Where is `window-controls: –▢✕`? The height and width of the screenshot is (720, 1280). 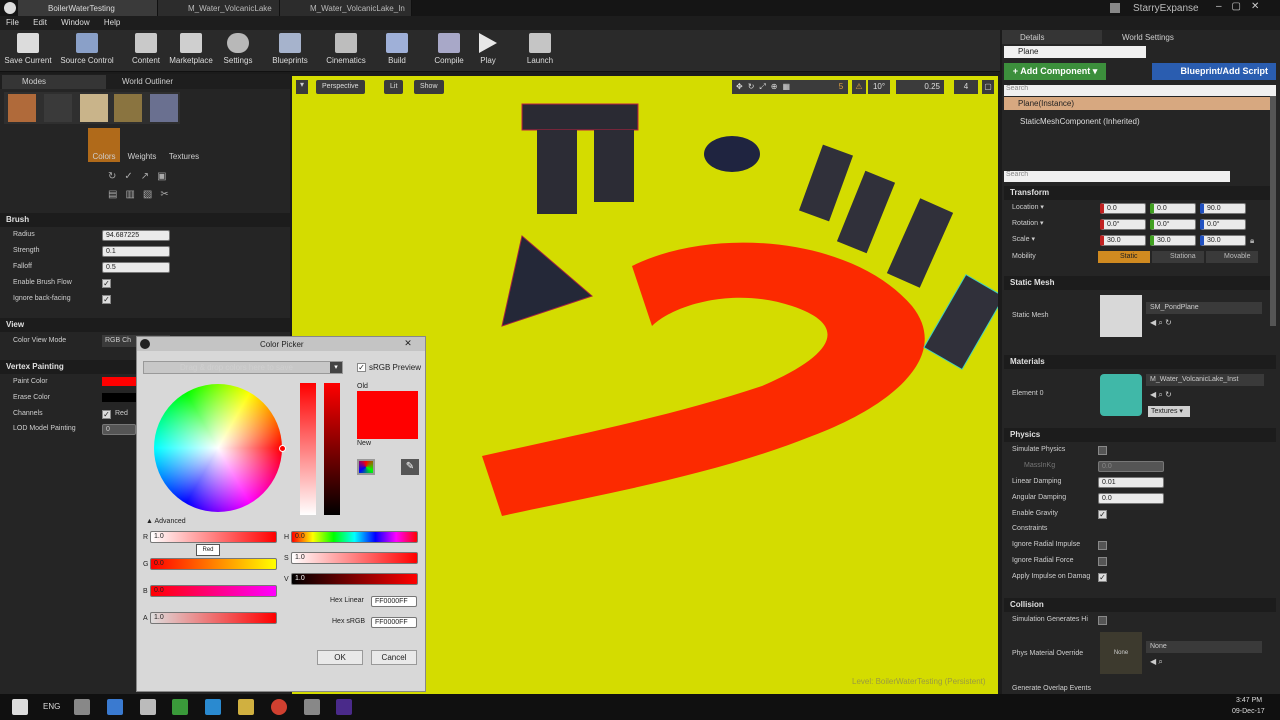 window-controls: –▢✕ is located at coordinates (1246, 6).